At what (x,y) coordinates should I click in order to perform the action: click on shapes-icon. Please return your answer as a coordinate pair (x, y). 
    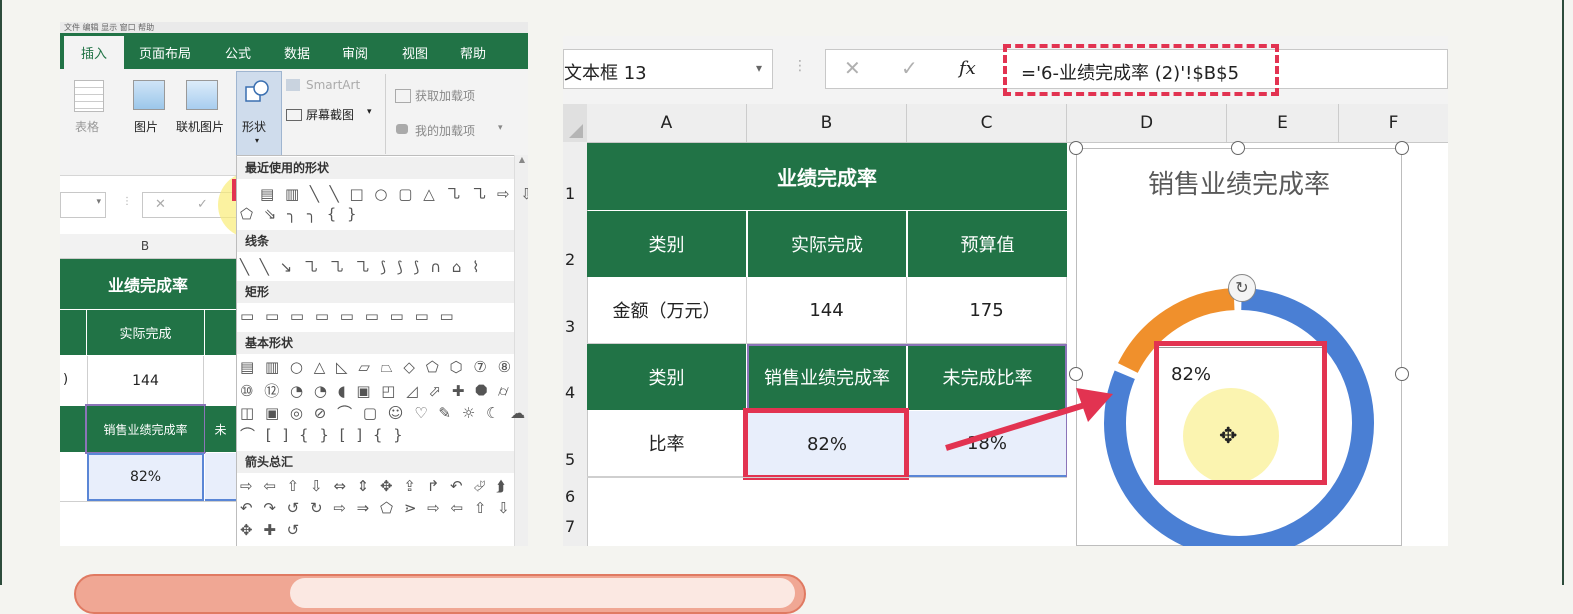
    Looking at the image, I should click on (257, 91).